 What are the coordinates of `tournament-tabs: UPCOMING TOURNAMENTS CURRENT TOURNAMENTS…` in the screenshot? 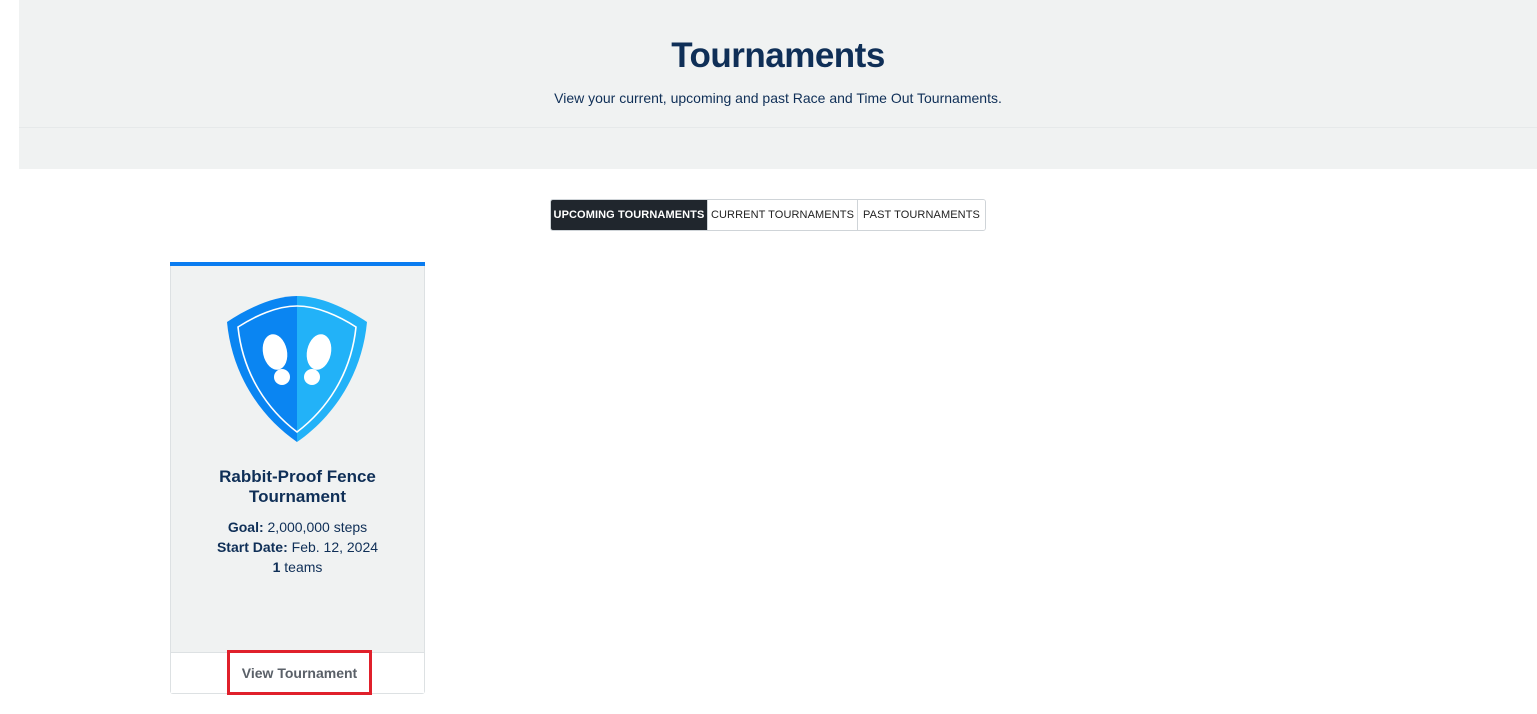 It's located at (768, 215).